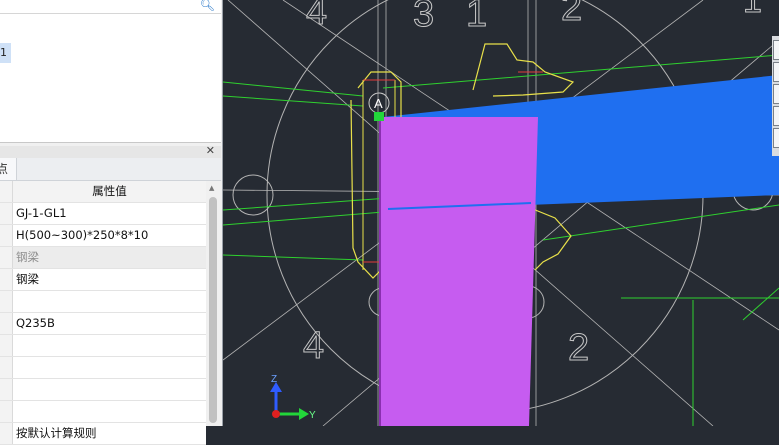 This screenshot has width=779, height=445. Describe the element at coordinates (109, 213) in the screenshot. I see `property-value-cell: GJ-1-GL1` at that location.